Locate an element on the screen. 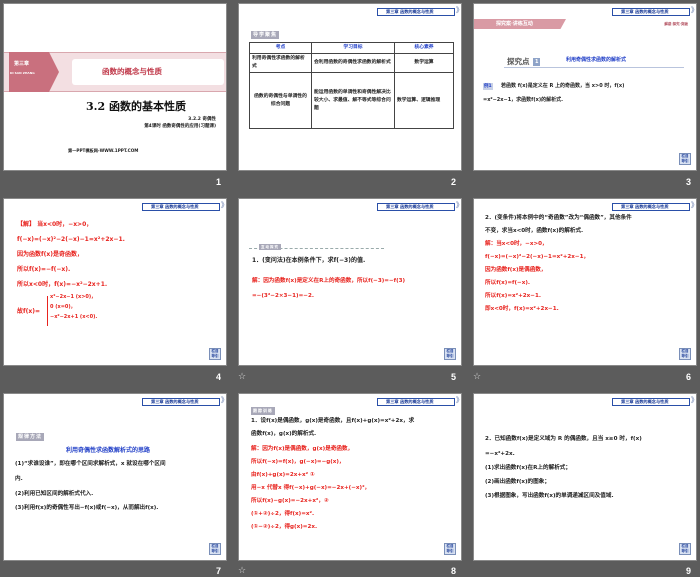 The height and width of the screenshot is (577, 700). solution-line: 【解】 当x<0时，−x>0， is located at coordinates (55, 224).